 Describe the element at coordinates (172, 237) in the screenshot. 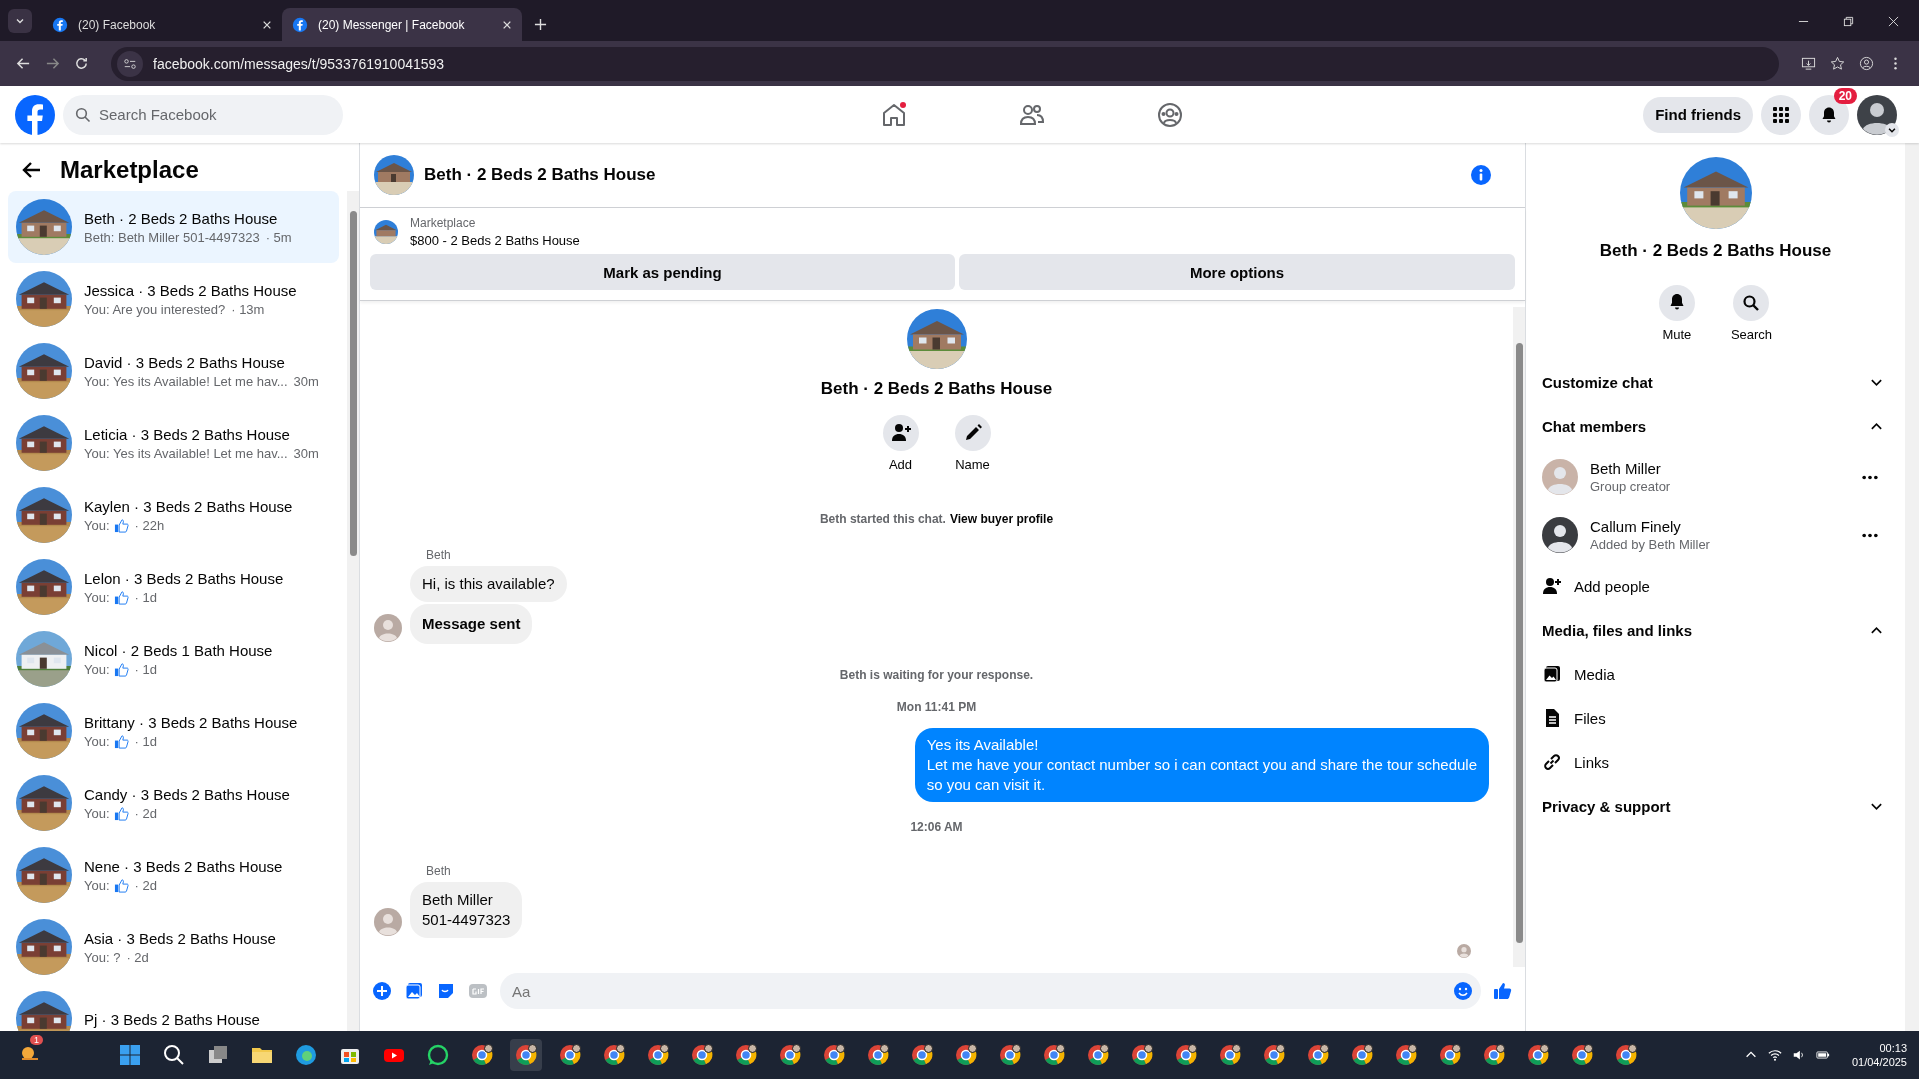

I see `message-preview: Beth: Beth Miller 501-4497323` at that location.